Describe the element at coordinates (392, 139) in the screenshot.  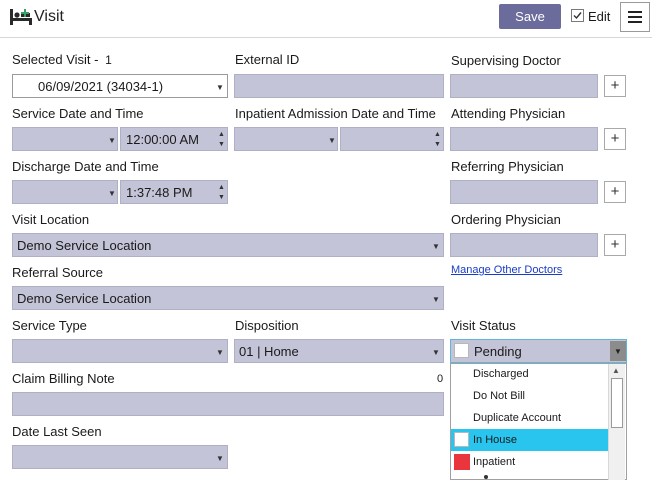
I see `inpatient-admission-time-input: ▲ ▼` at that location.